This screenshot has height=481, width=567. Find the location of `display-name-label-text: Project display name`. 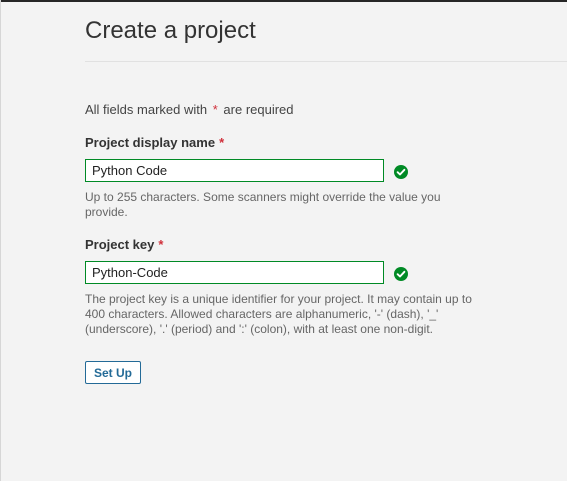

display-name-label-text: Project display name is located at coordinates (150, 142).